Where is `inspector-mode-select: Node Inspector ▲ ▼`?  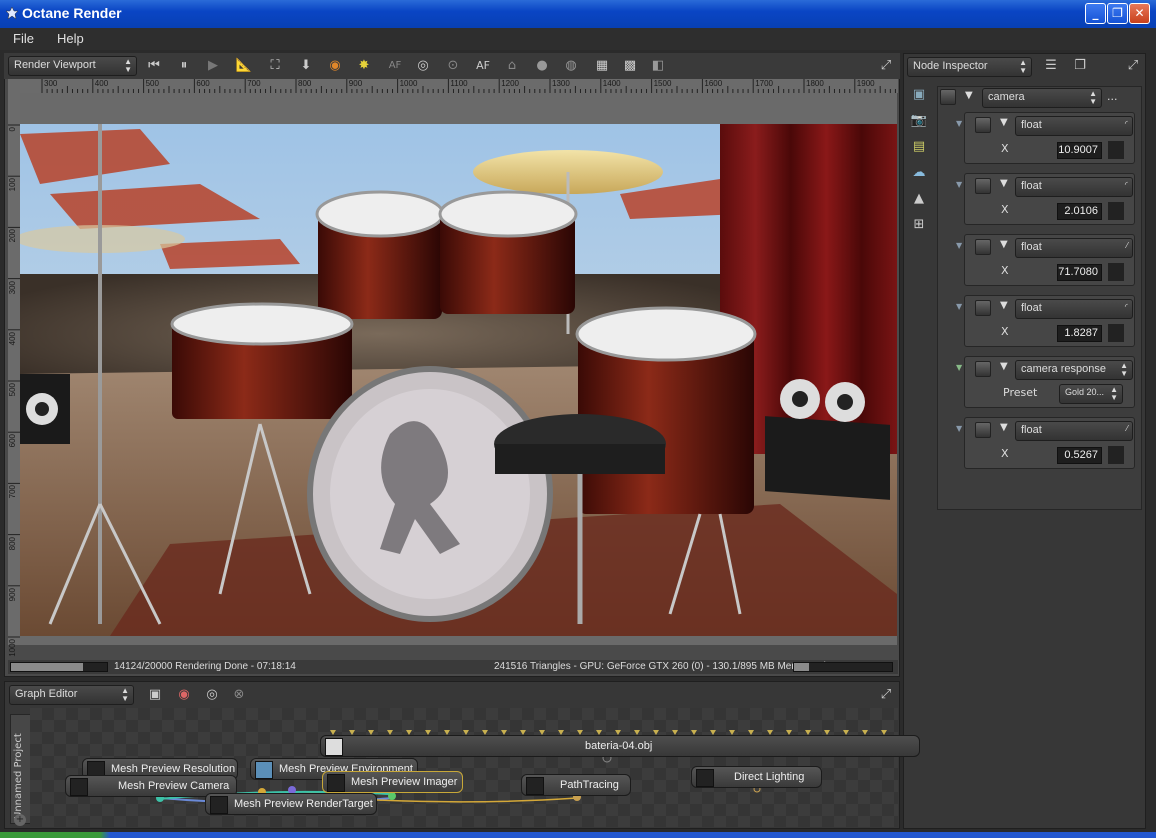 inspector-mode-select: Node Inspector ▲ ▼ is located at coordinates (969, 67).